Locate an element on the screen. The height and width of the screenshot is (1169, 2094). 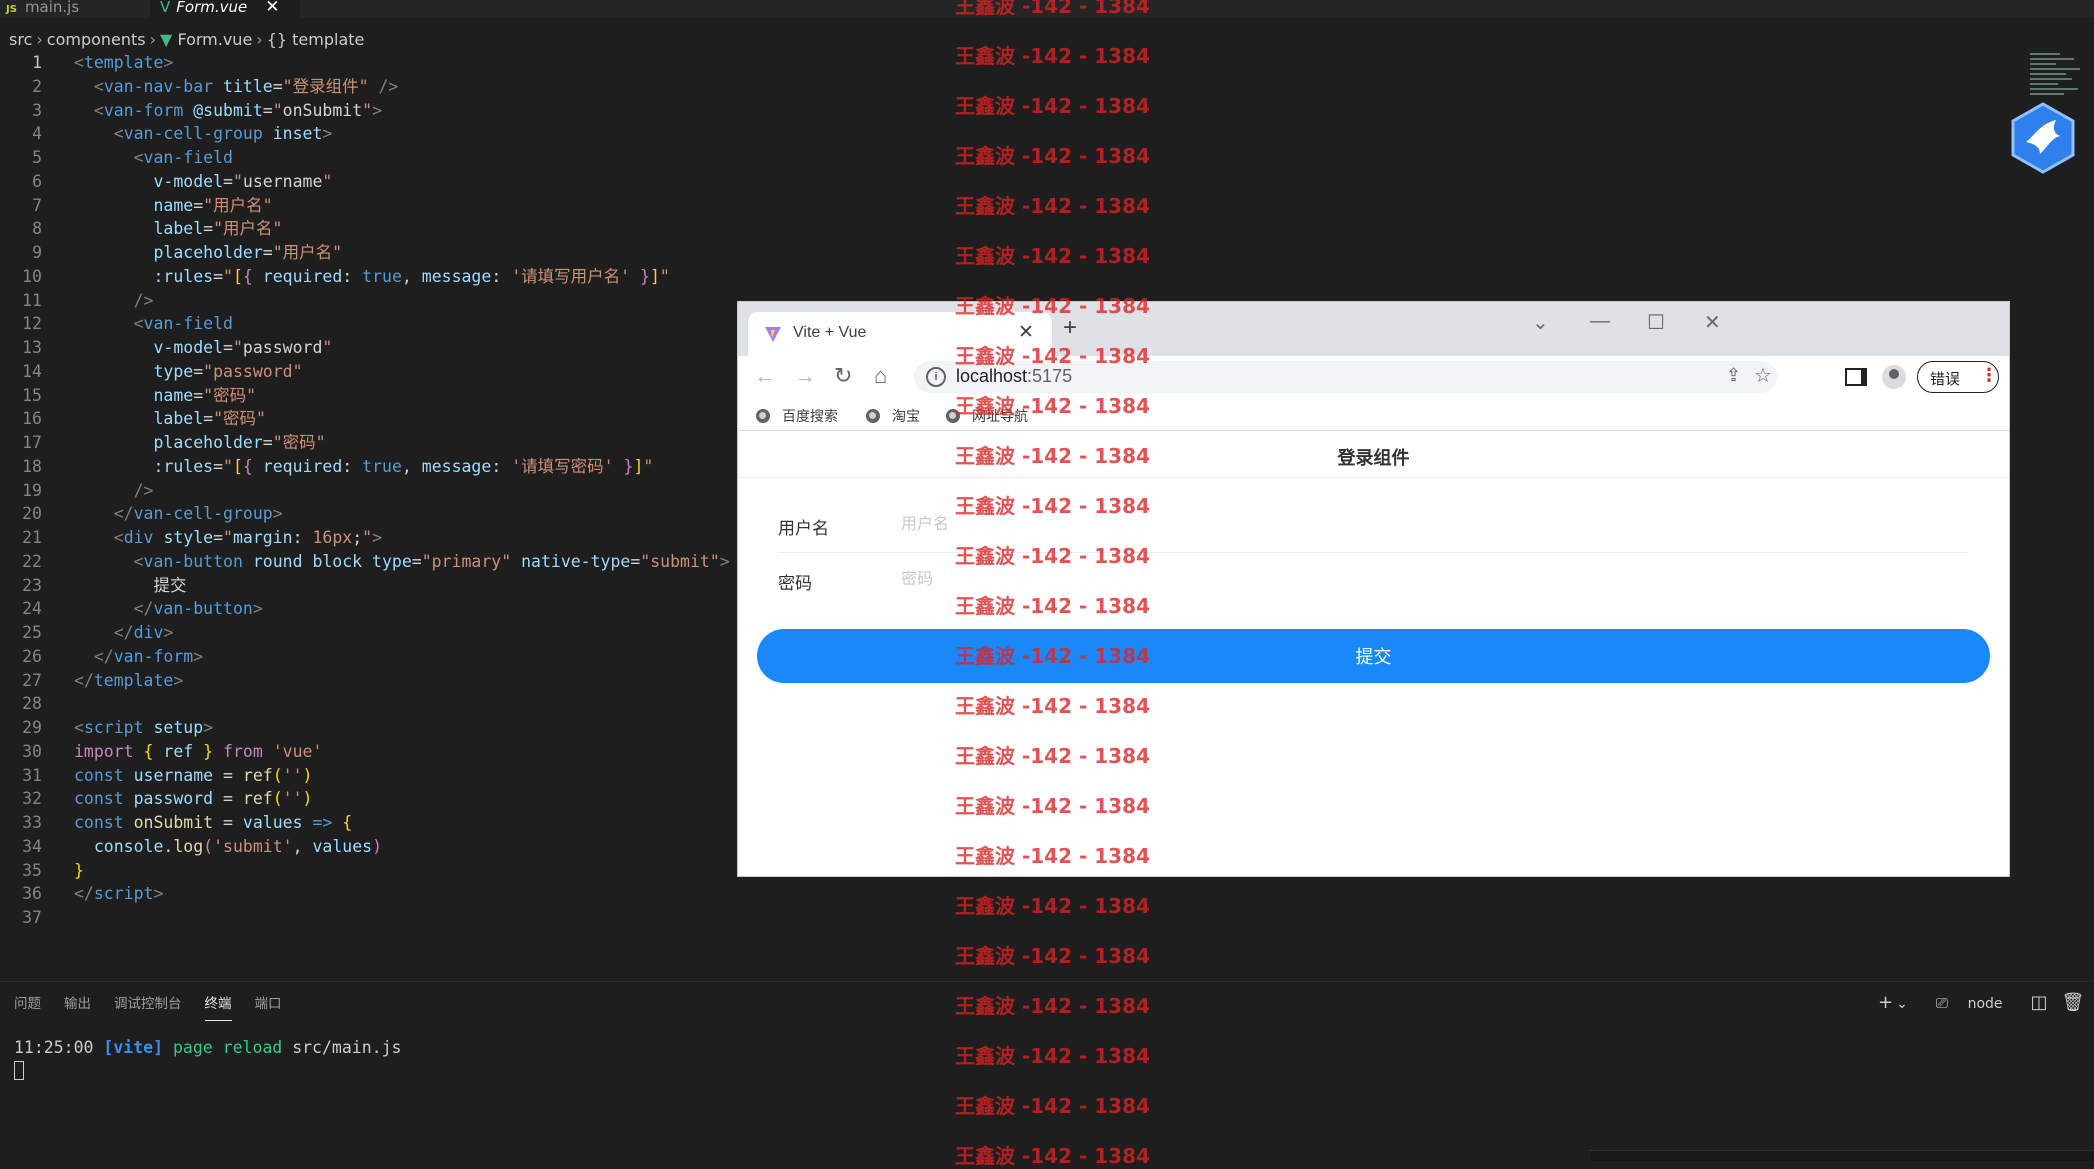
error-button: 错误 ⋮ is located at coordinates (1958, 377).